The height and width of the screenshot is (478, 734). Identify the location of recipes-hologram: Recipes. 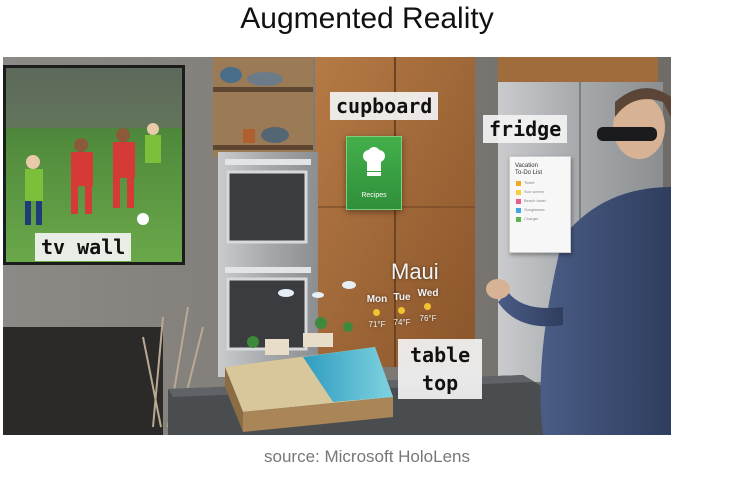
(374, 173).